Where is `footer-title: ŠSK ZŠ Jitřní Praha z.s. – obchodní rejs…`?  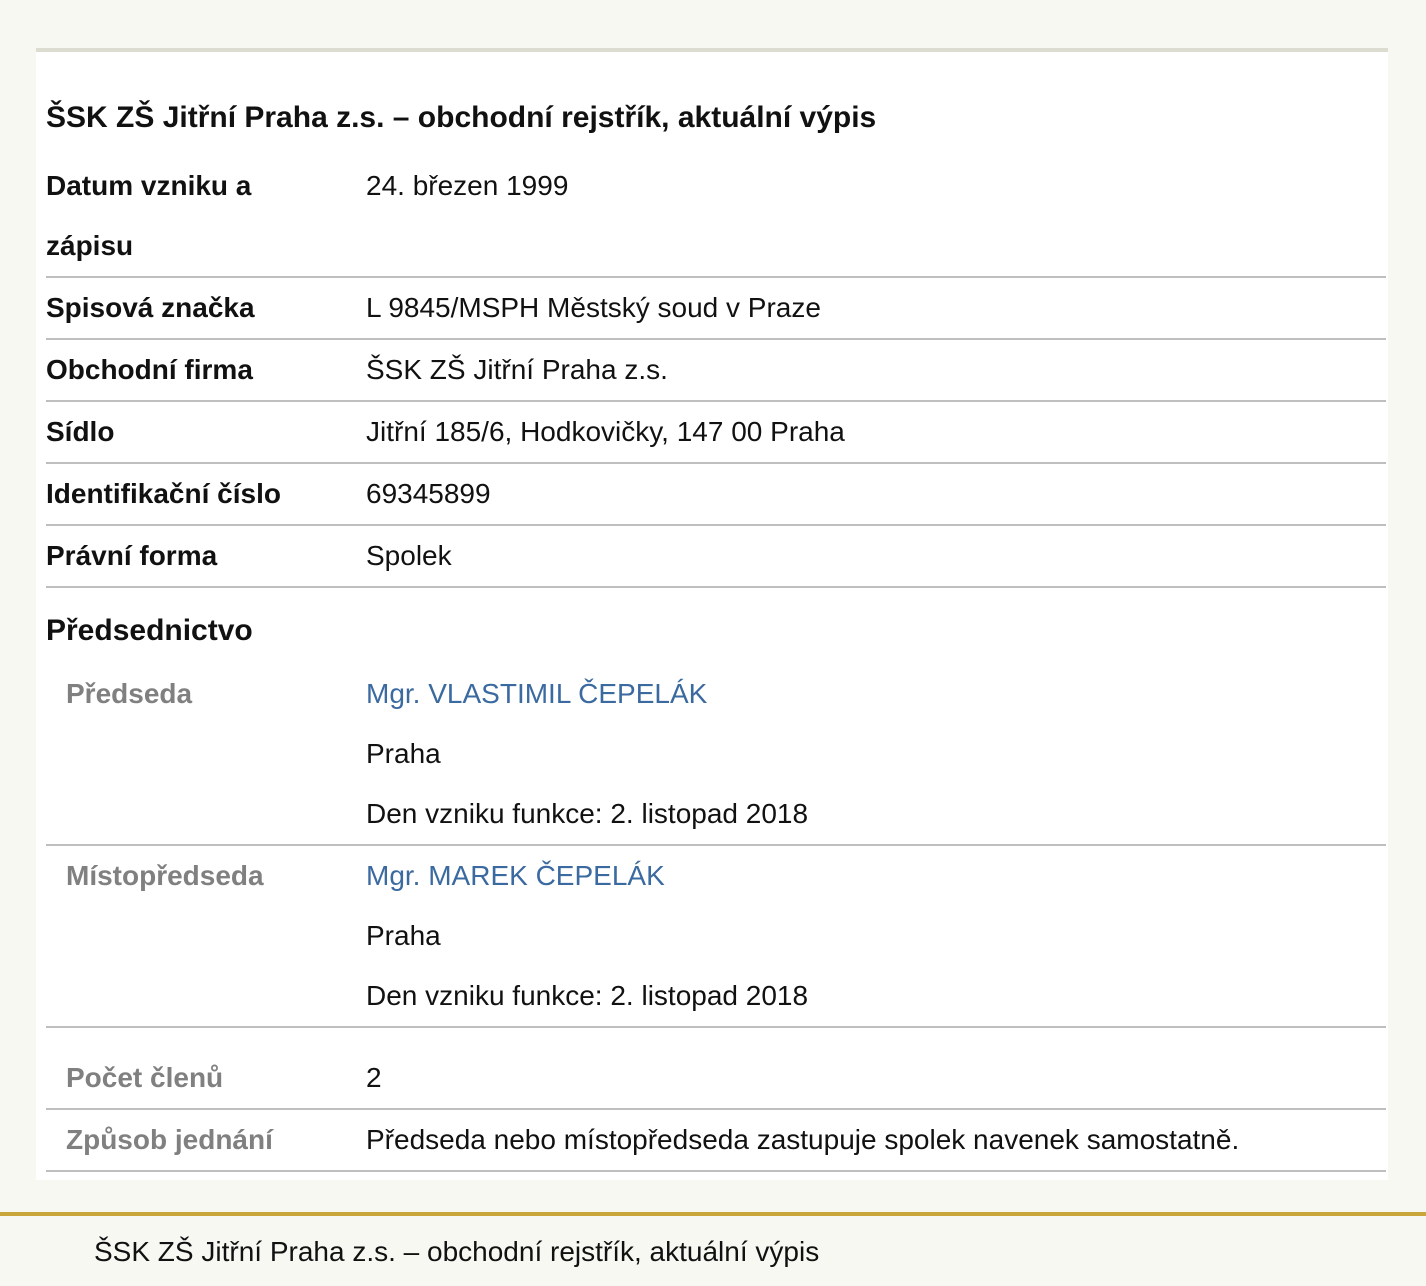 footer-title: ŠSK ZŠ Jitřní Praha z.s. – obchodní rejs… is located at coordinates (457, 1251).